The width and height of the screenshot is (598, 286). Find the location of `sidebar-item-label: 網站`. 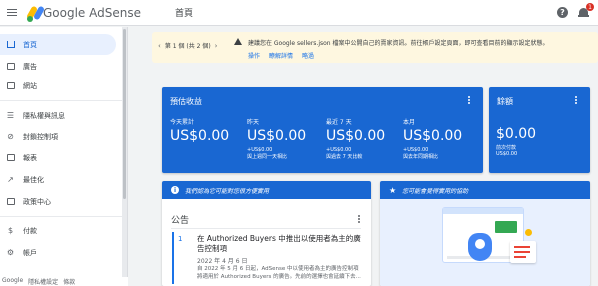

sidebar-item-label: 網站 is located at coordinates (30, 85).